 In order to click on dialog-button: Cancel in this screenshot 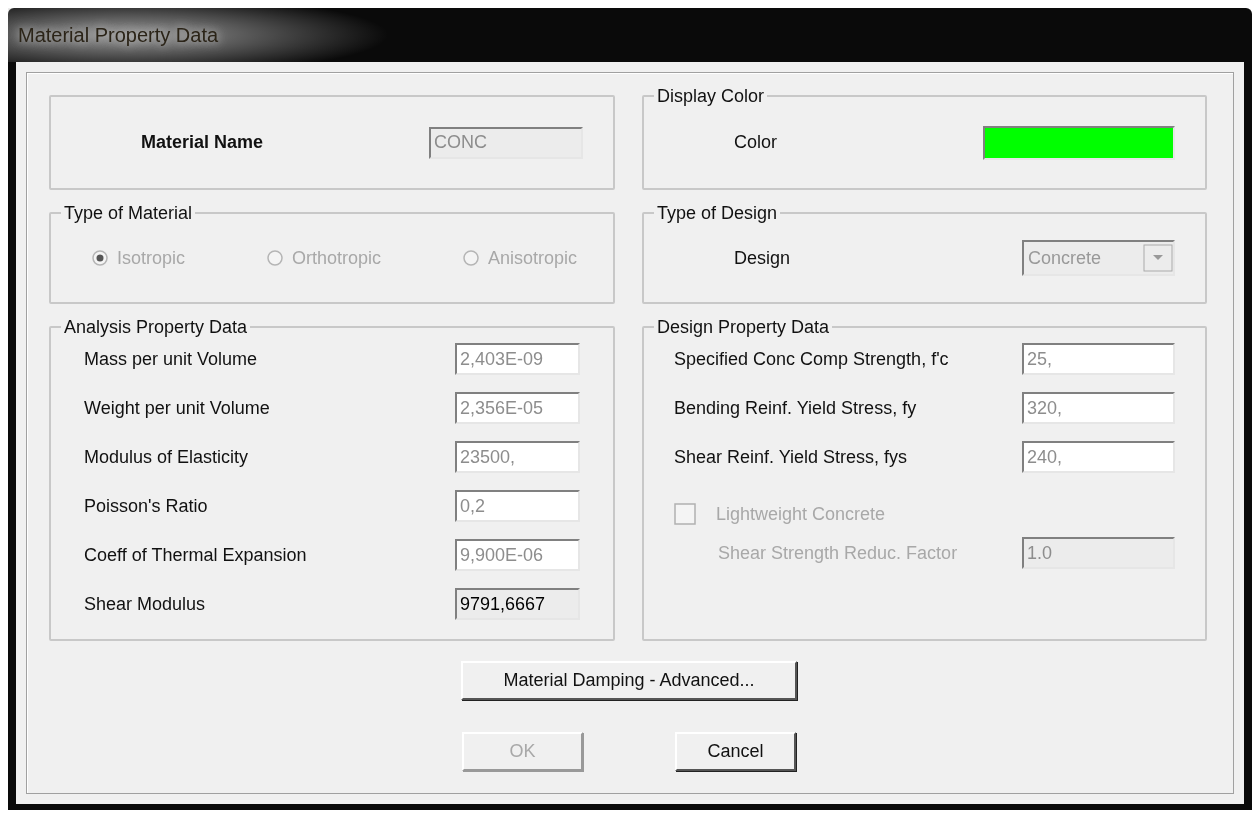, I will do `click(735, 751)`.